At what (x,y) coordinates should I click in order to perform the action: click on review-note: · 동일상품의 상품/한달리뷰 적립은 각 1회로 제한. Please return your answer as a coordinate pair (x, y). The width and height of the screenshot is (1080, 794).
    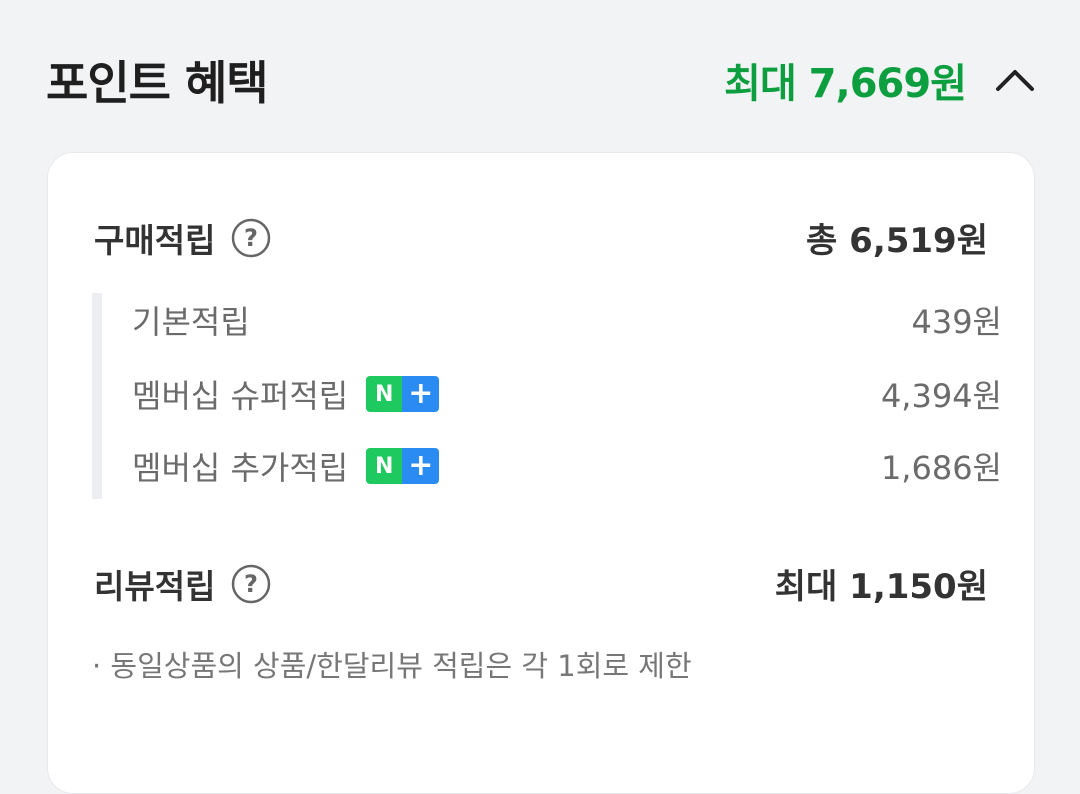
    Looking at the image, I should click on (392, 666).